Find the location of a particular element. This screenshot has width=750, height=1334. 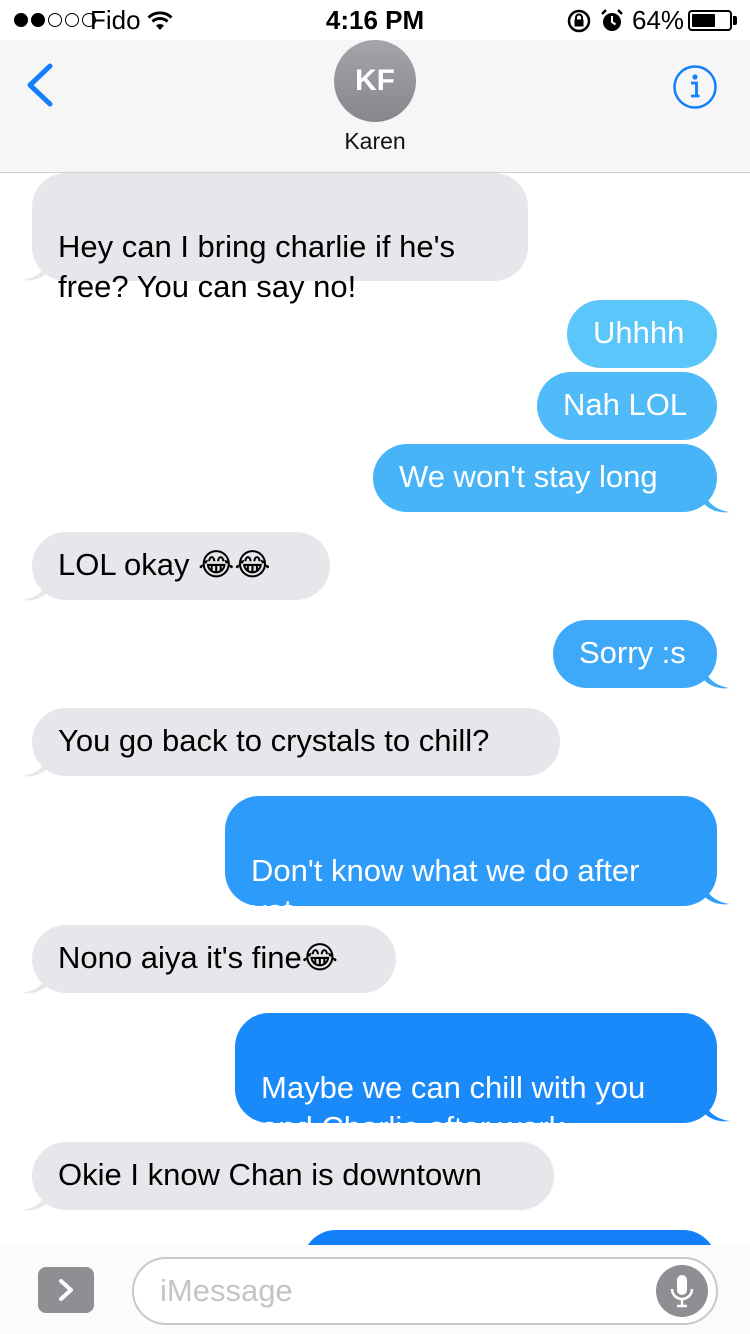

microphone-icon is located at coordinates (682, 1291).